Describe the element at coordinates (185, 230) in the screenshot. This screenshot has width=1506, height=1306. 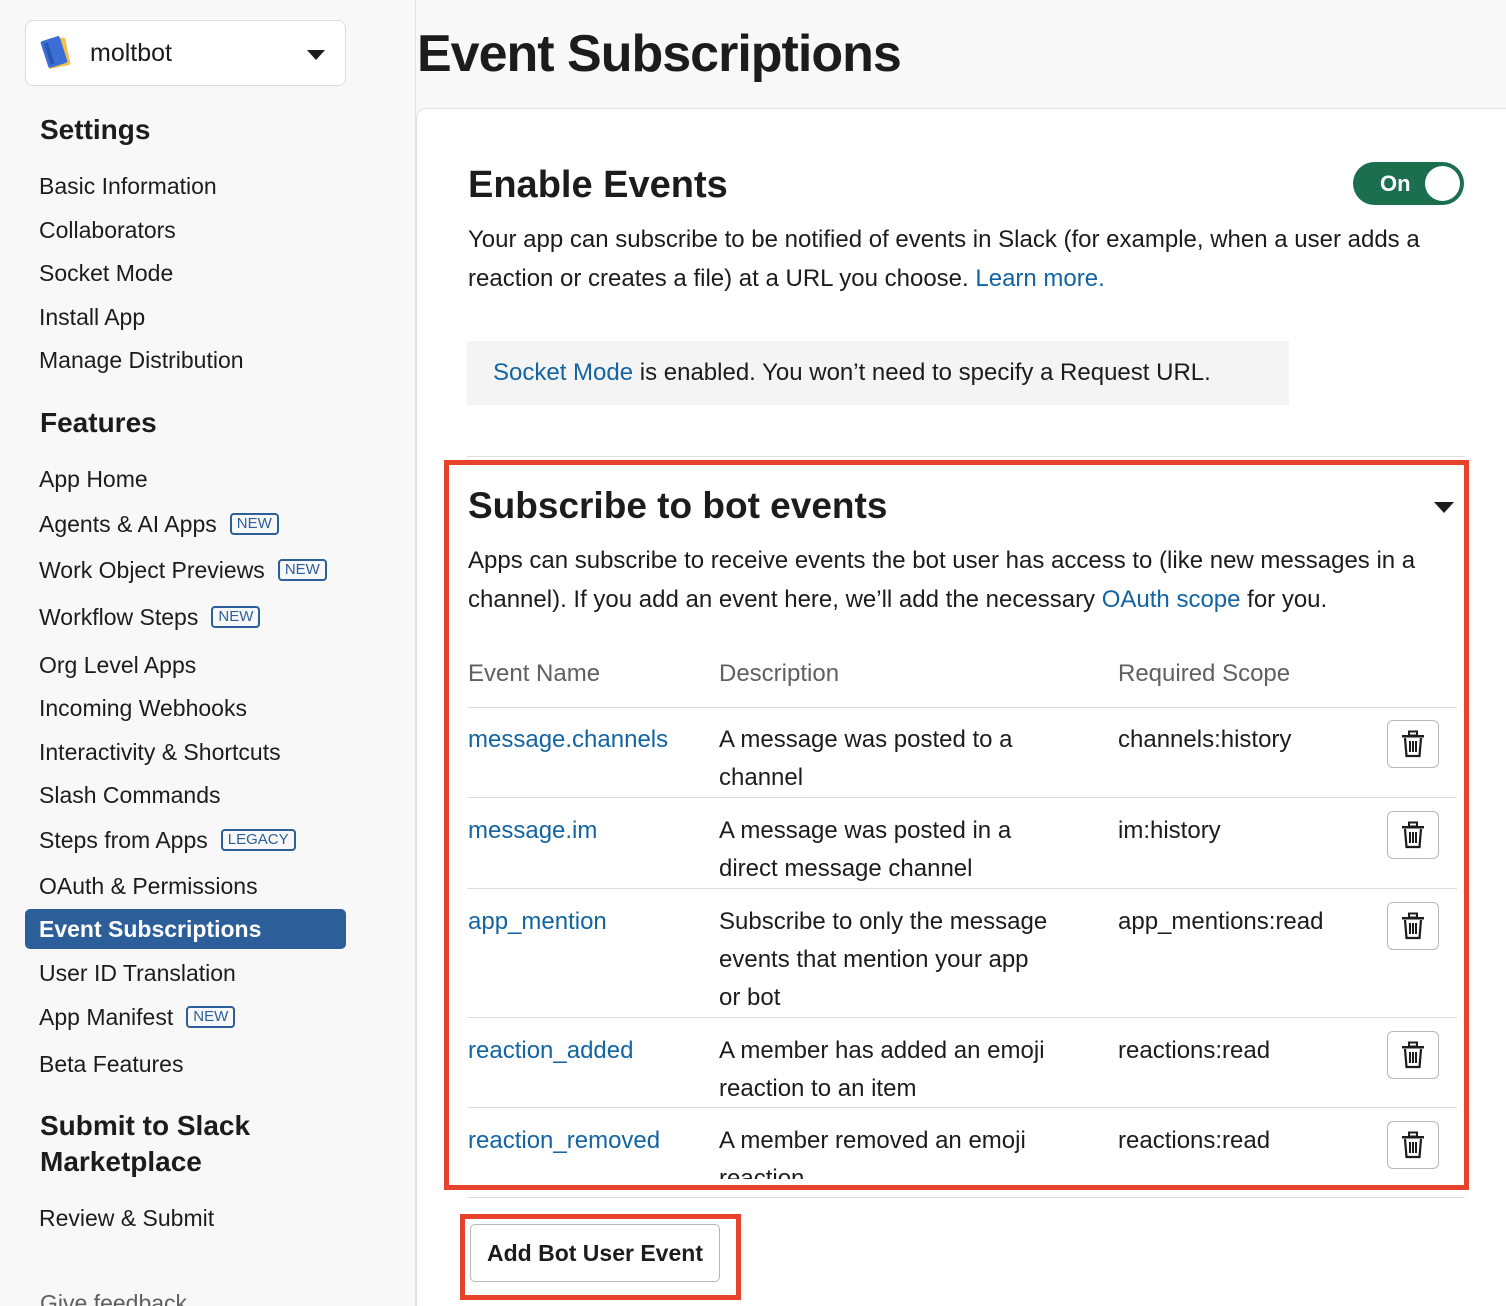
I see `sidebar-item-collaborators: Collaborators` at that location.